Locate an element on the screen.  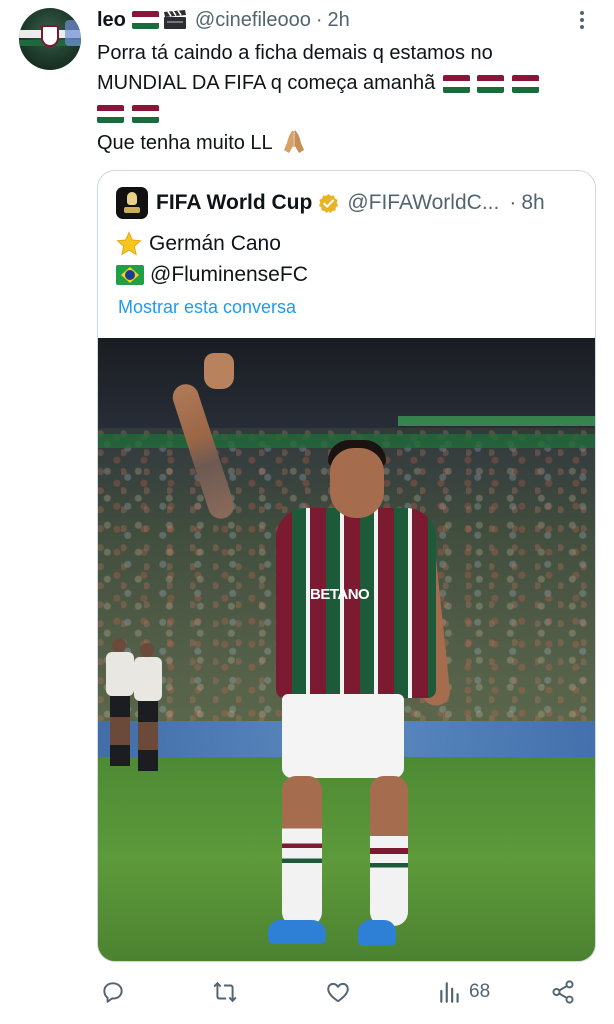
tweet-text-line2: MUNDIAL DA FIFA q começa amanhã is located at coordinates (347, 83).